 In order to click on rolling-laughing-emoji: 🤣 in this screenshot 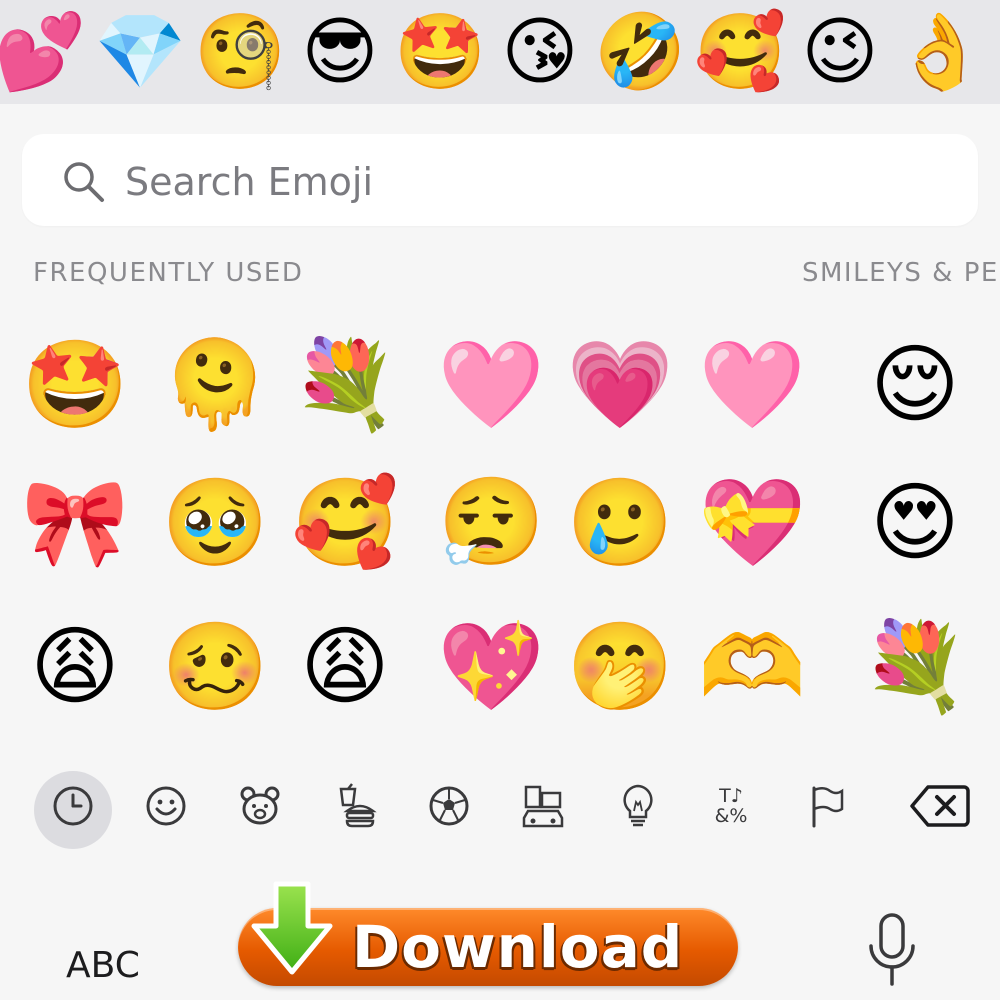, I will do `click(640, 52)`.